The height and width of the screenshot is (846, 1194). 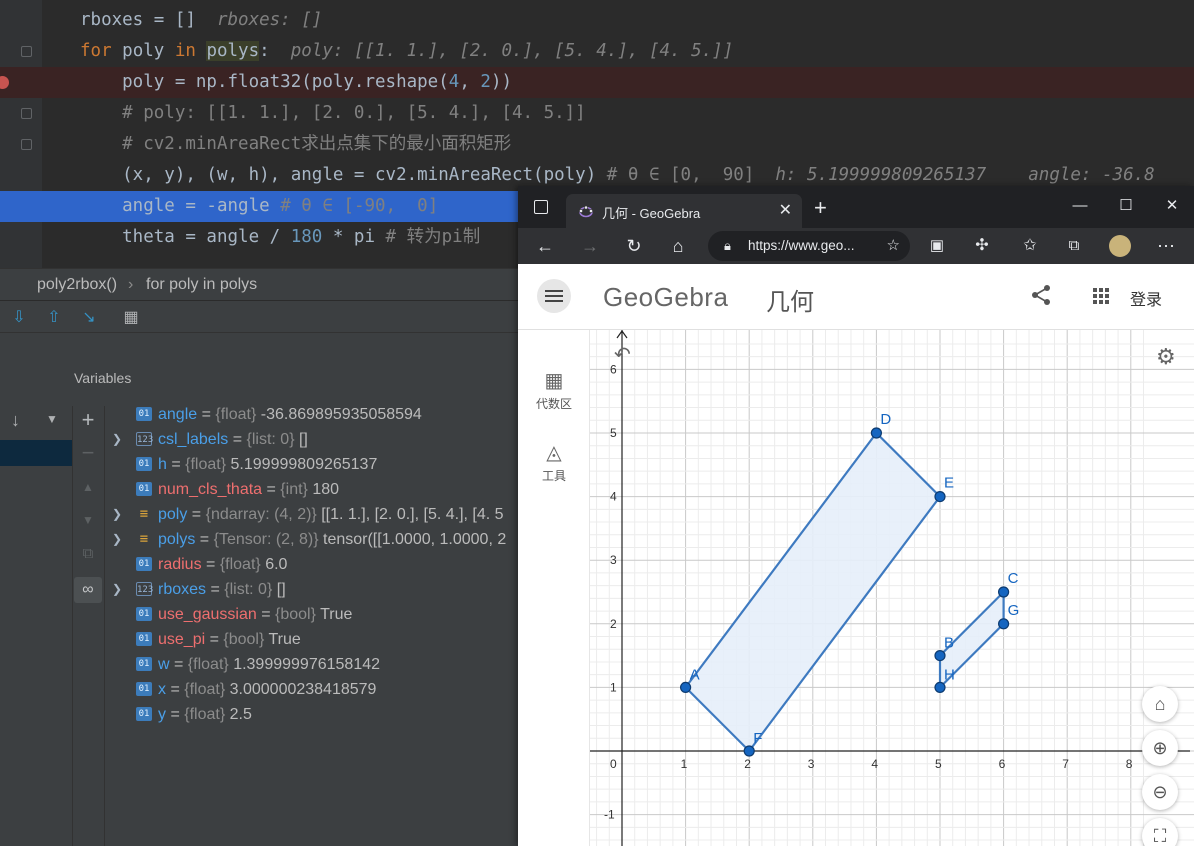 What do you see at coordinates (684, 211) in the screenshot?
I see `browser-tab: 几何 - GeoGebra ✕` at bounding box center [684, 211].